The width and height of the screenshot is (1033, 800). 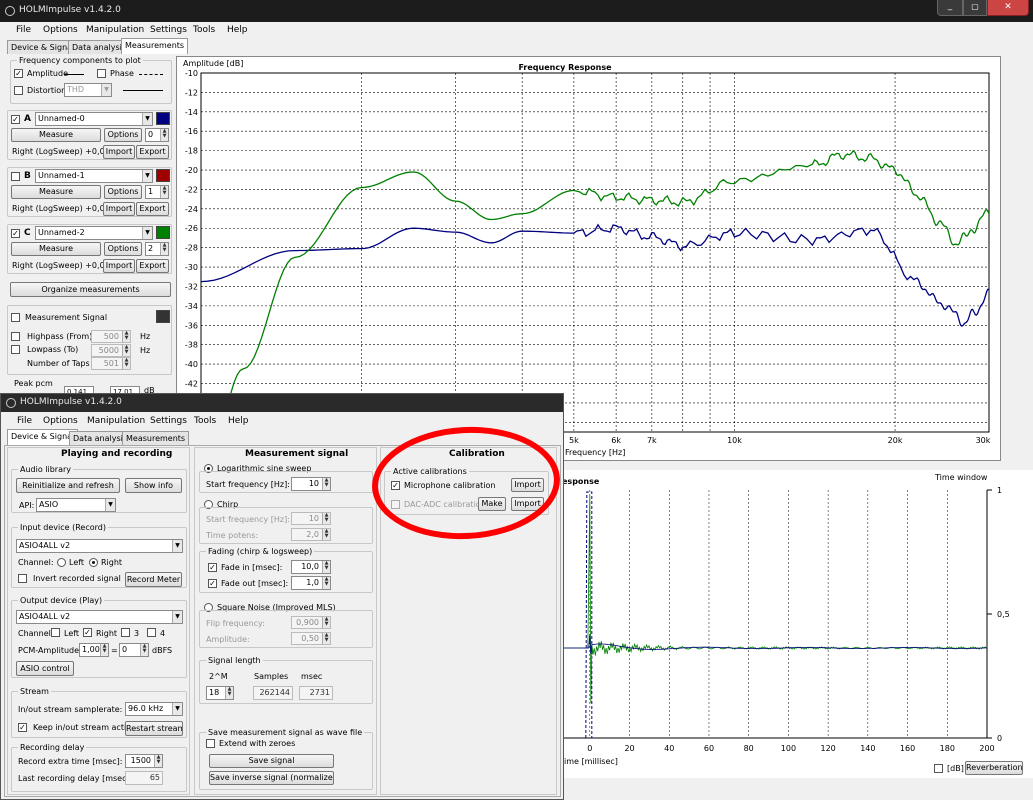 What do you see at coordinates (15, 176) in the screenshot?
I see `measurement-b-checkbox` at bounding box center [15, 176].